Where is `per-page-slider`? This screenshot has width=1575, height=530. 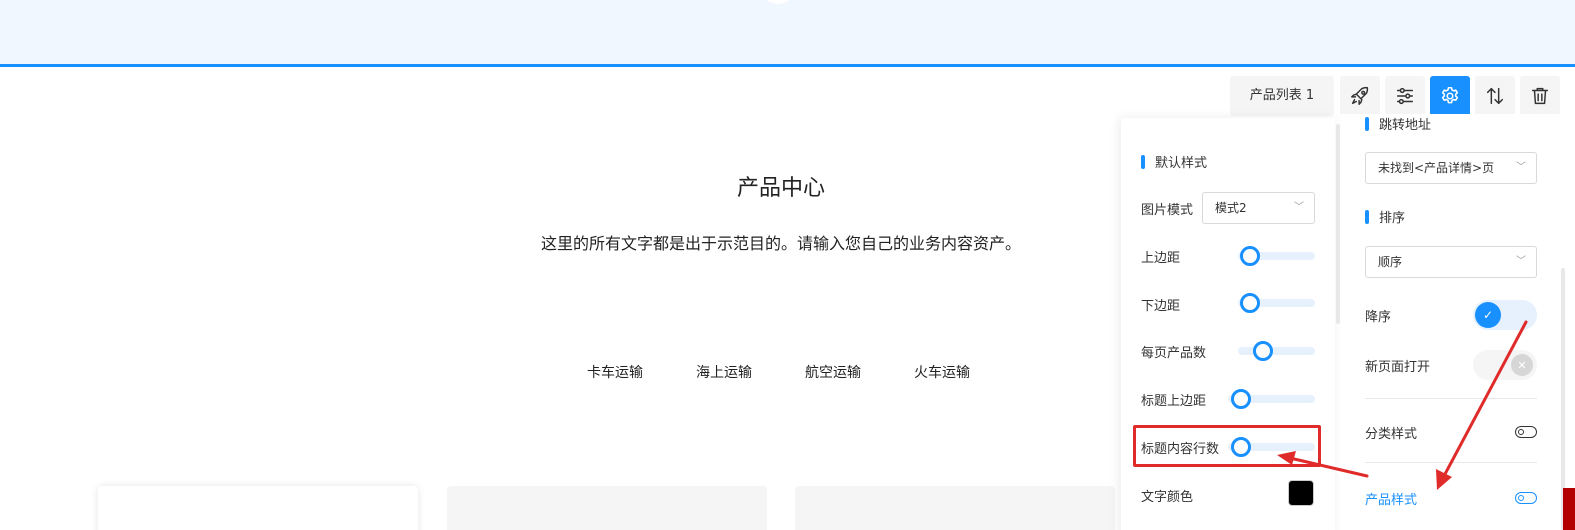 per-page-slider is located at coordinates (1276, 351).